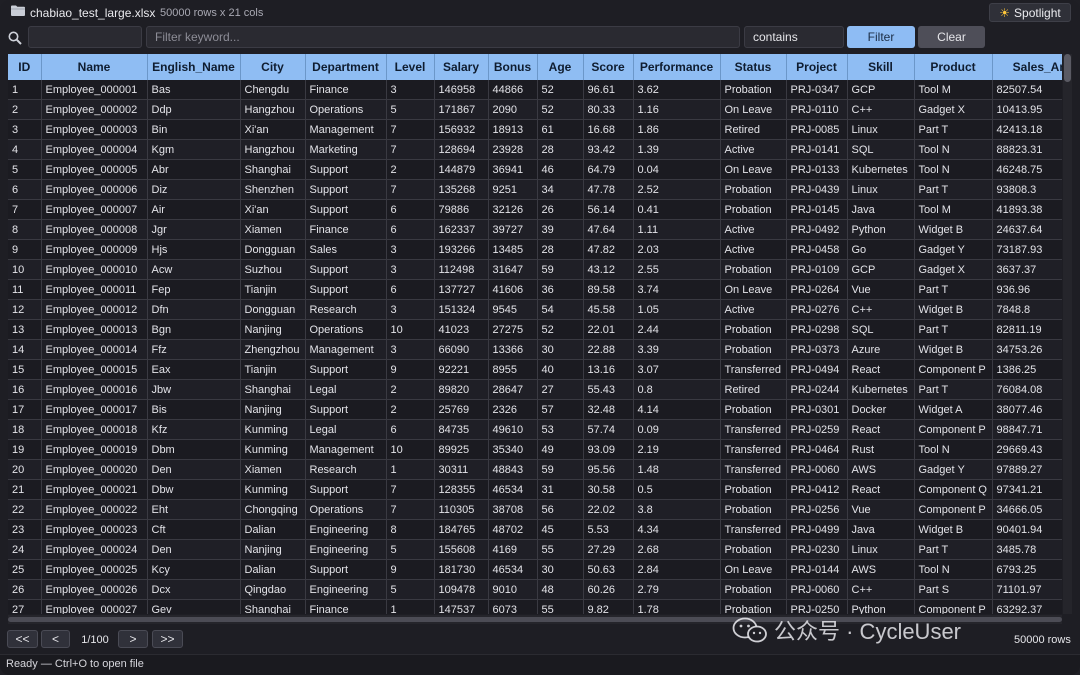 This screenshot has height=675, width=1080. Describe the element at coordinates (273, 269) in the screenshot. I see `table-cell: Suzhou` at that location.